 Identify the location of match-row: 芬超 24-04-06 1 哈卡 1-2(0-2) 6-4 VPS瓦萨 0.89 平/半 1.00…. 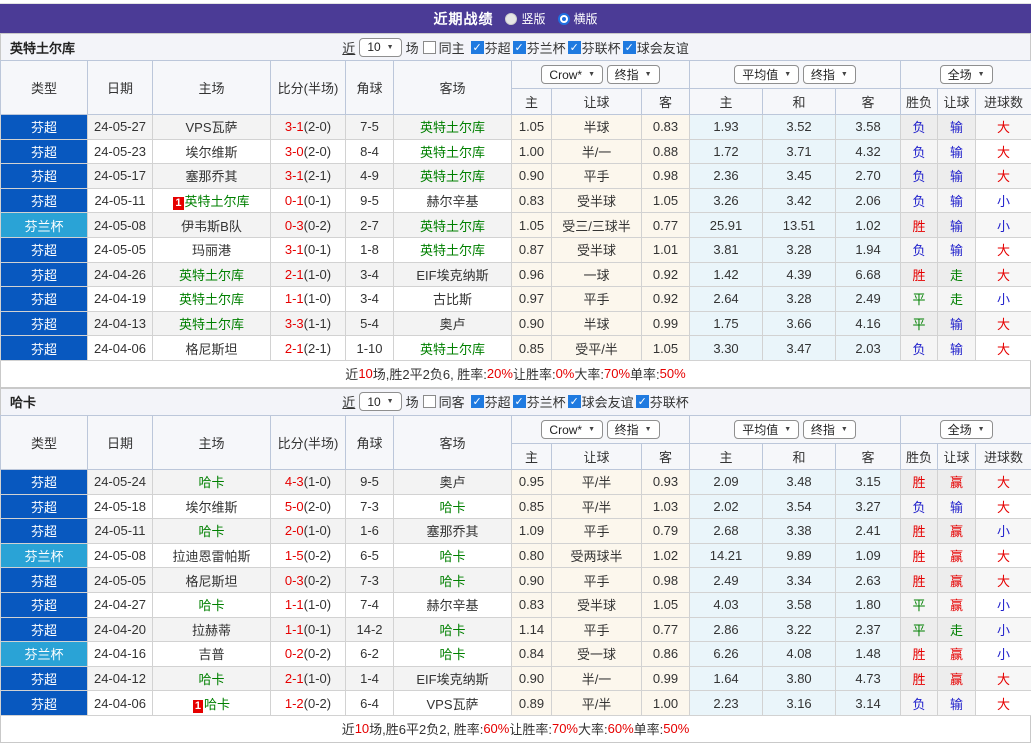
(515, 703).